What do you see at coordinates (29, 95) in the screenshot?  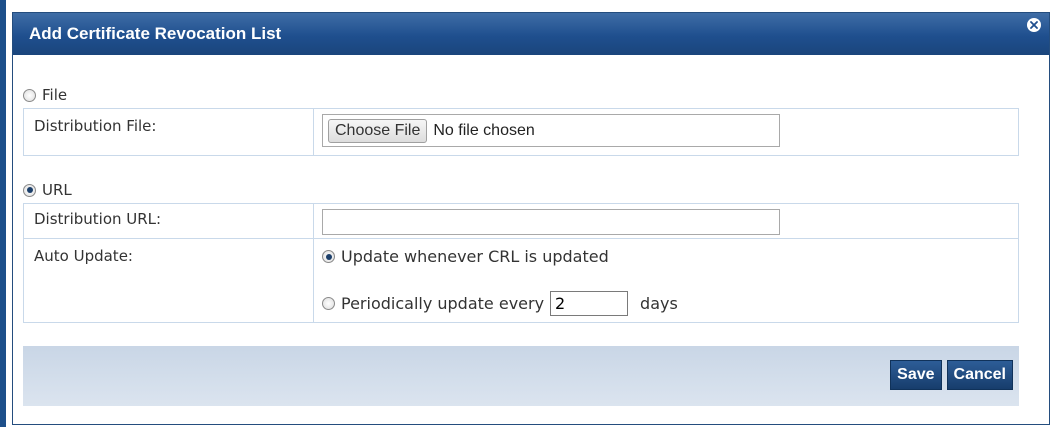 I see `file-radio` at bounding box center [29, 95].